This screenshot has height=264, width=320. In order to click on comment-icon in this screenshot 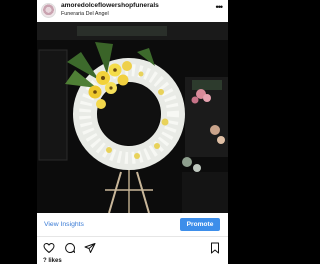, I will do `click(70, 248)`.